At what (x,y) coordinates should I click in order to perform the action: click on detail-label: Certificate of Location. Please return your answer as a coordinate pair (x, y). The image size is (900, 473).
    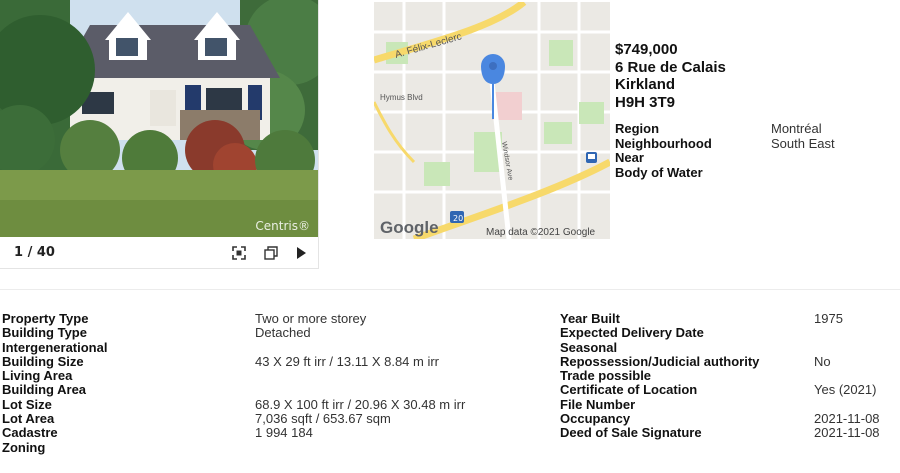
    Looking at the image, I should click on (629, 390).